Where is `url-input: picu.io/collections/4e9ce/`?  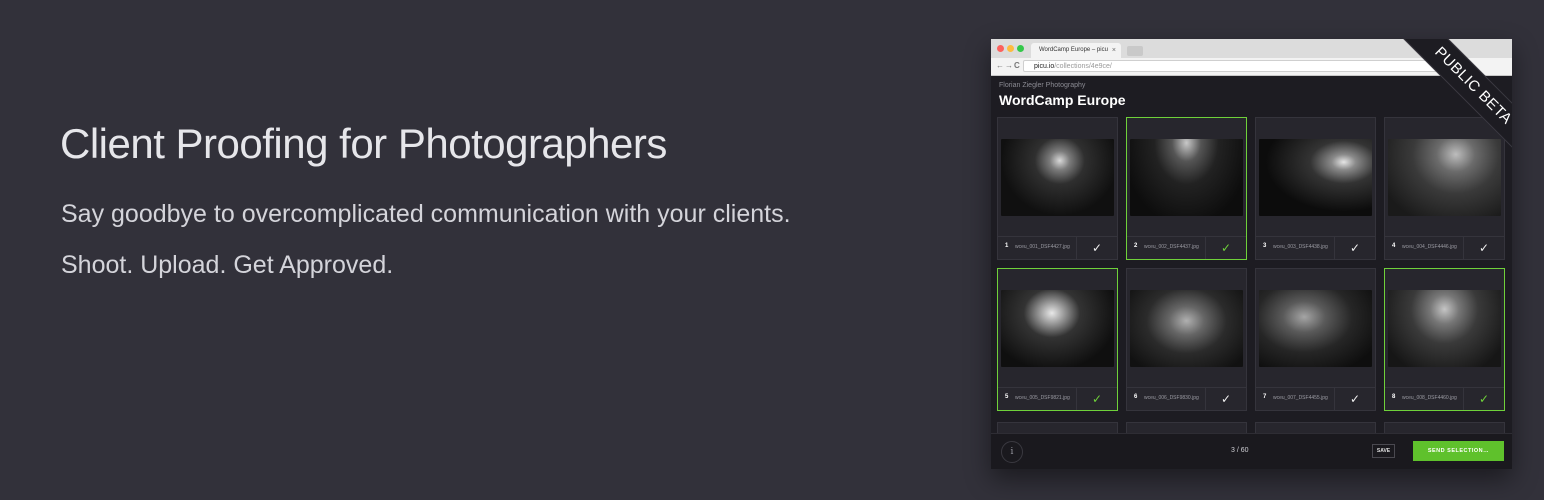 url-input: picu.io/collections/4e9ce/ is located at coordinates (1243, 66).